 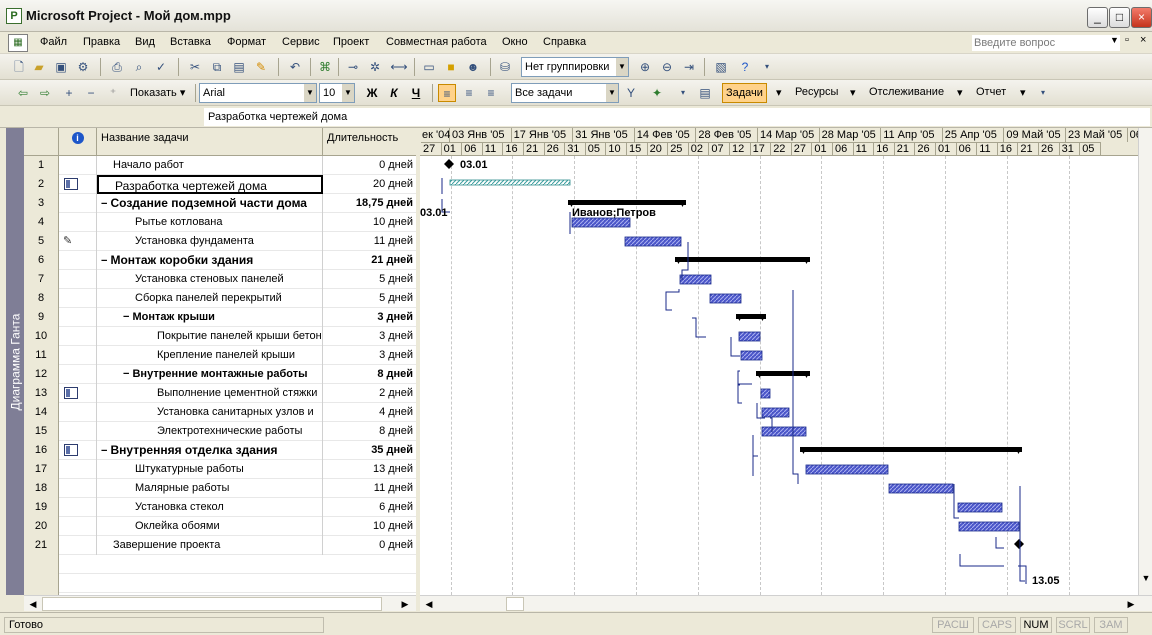 I want to click on publish-icon: ⛁, so click(x=505, y=67).